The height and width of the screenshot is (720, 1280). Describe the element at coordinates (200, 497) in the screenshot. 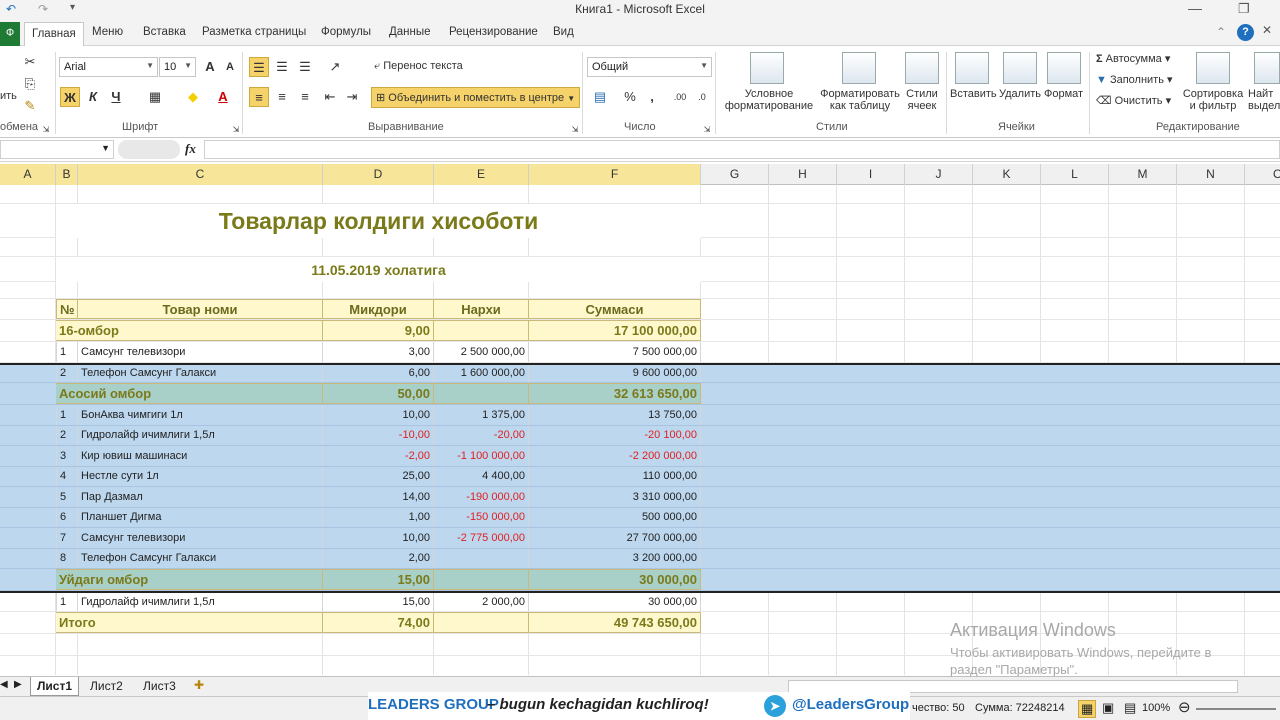

I see `cell-name: Пар Дазмал` at that location.